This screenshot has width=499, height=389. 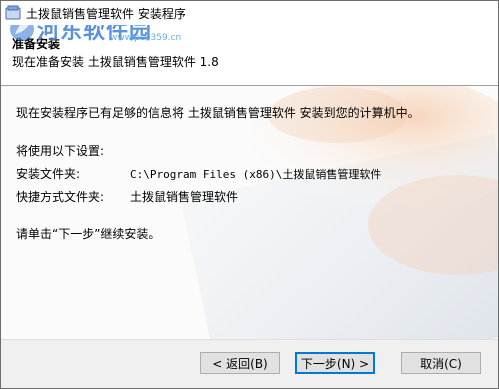 What do you see at coordinates (240, 363) in the screenshot?
I see `back-button: < 返回(B)` at bounding box center [240, 363].